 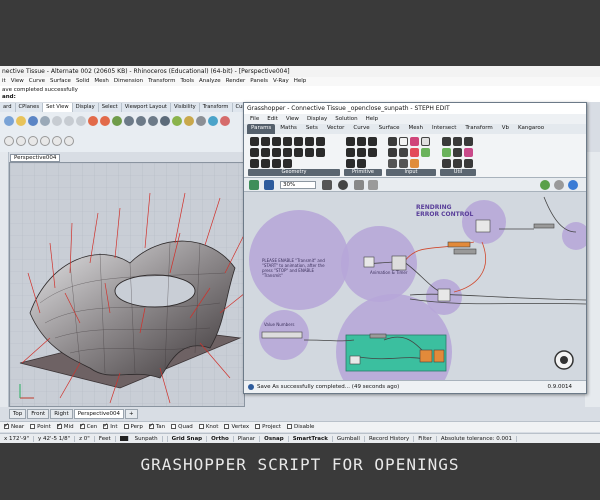 What do you see at coordinates (425, 141) in the screenshot?
I see `number-slider-icon` at bounding box center [425, 141].